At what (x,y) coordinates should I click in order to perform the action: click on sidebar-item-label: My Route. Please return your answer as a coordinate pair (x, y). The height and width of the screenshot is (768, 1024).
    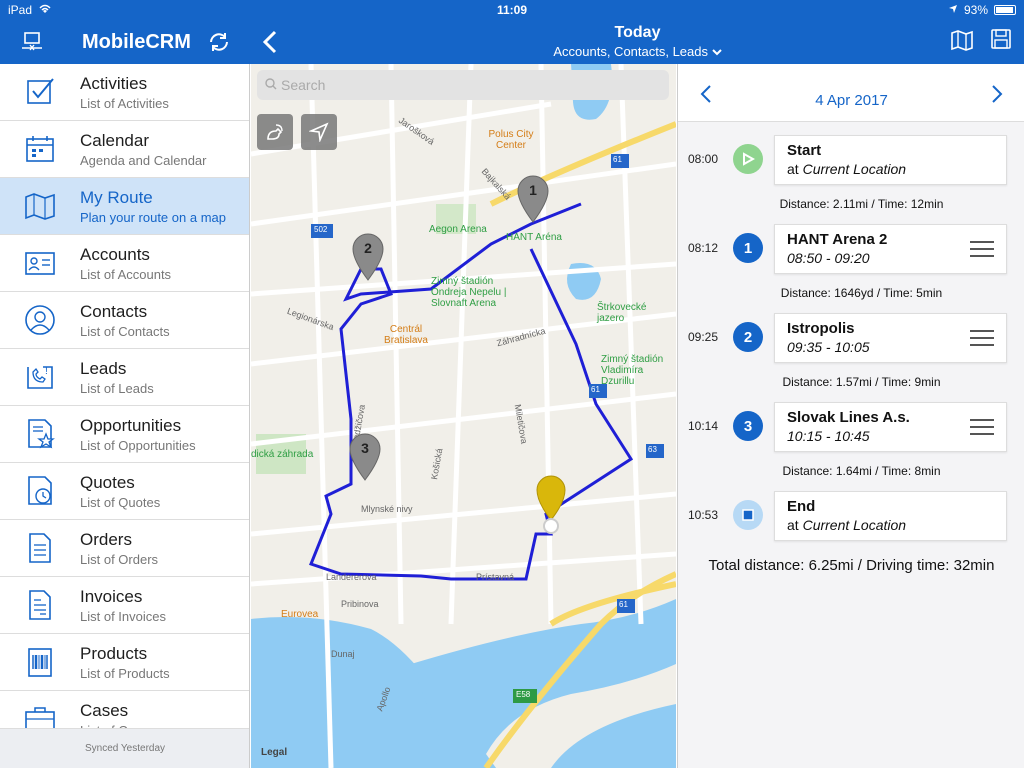
    Looking at the image, I should click on (116, 197).